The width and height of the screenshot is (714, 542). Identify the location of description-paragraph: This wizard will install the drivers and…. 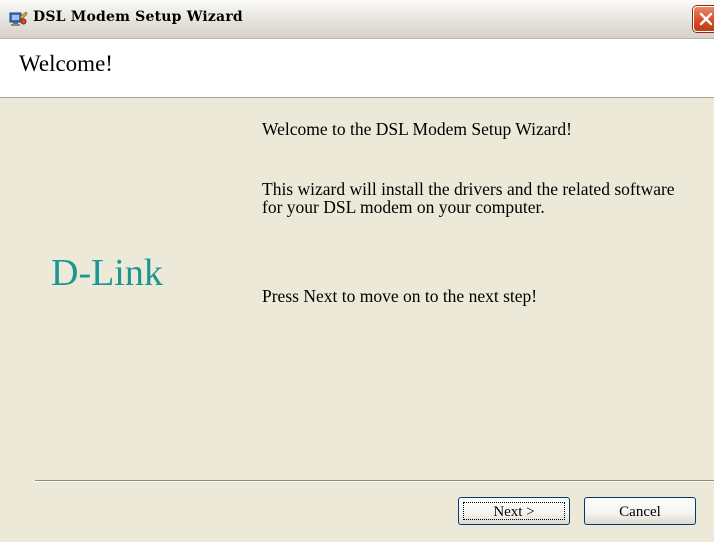
(468, 198).